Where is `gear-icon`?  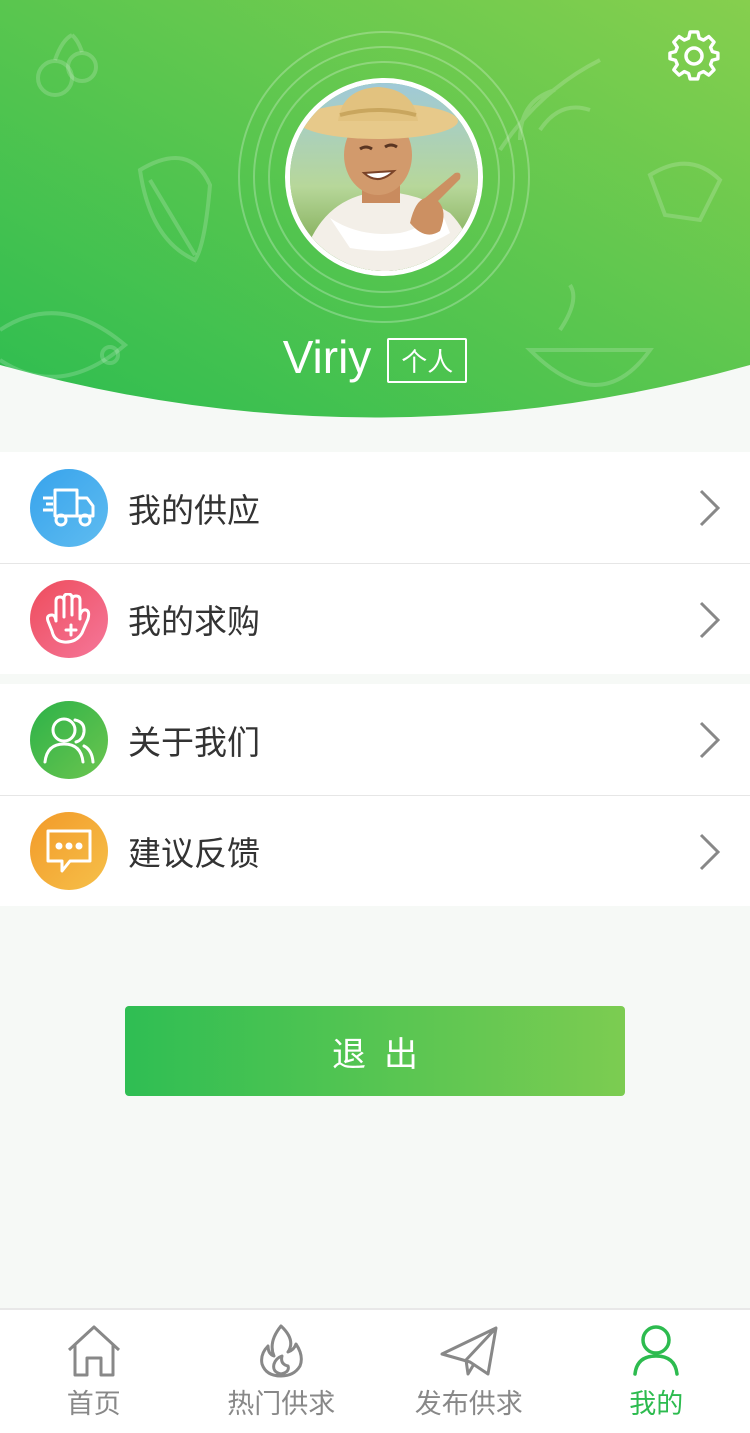 gear-icon is located at coordinates (694, 55).